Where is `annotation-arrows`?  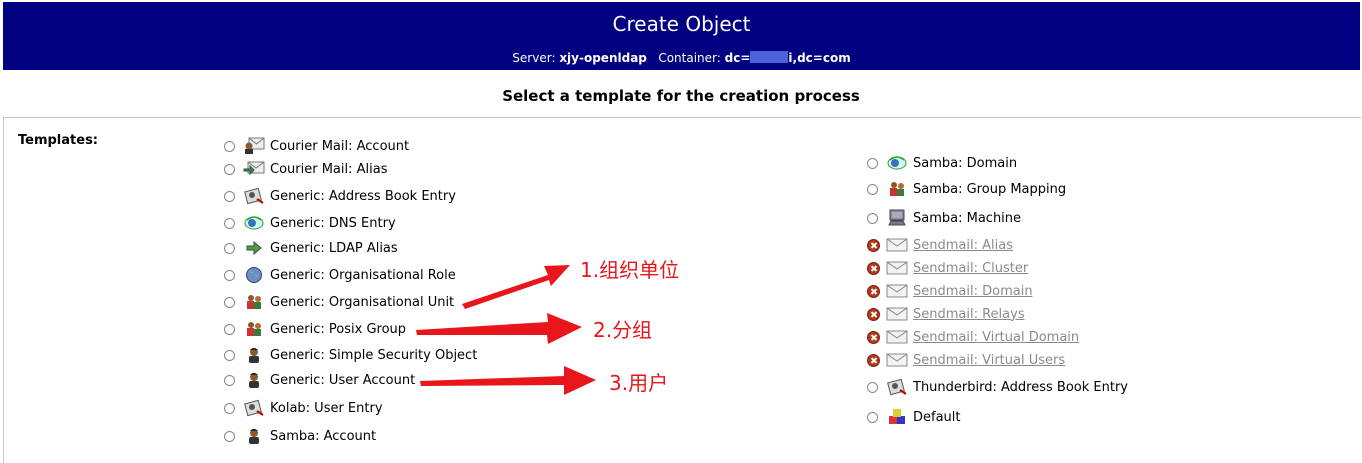 annotation-arrows is located at coordinates (506, 330).